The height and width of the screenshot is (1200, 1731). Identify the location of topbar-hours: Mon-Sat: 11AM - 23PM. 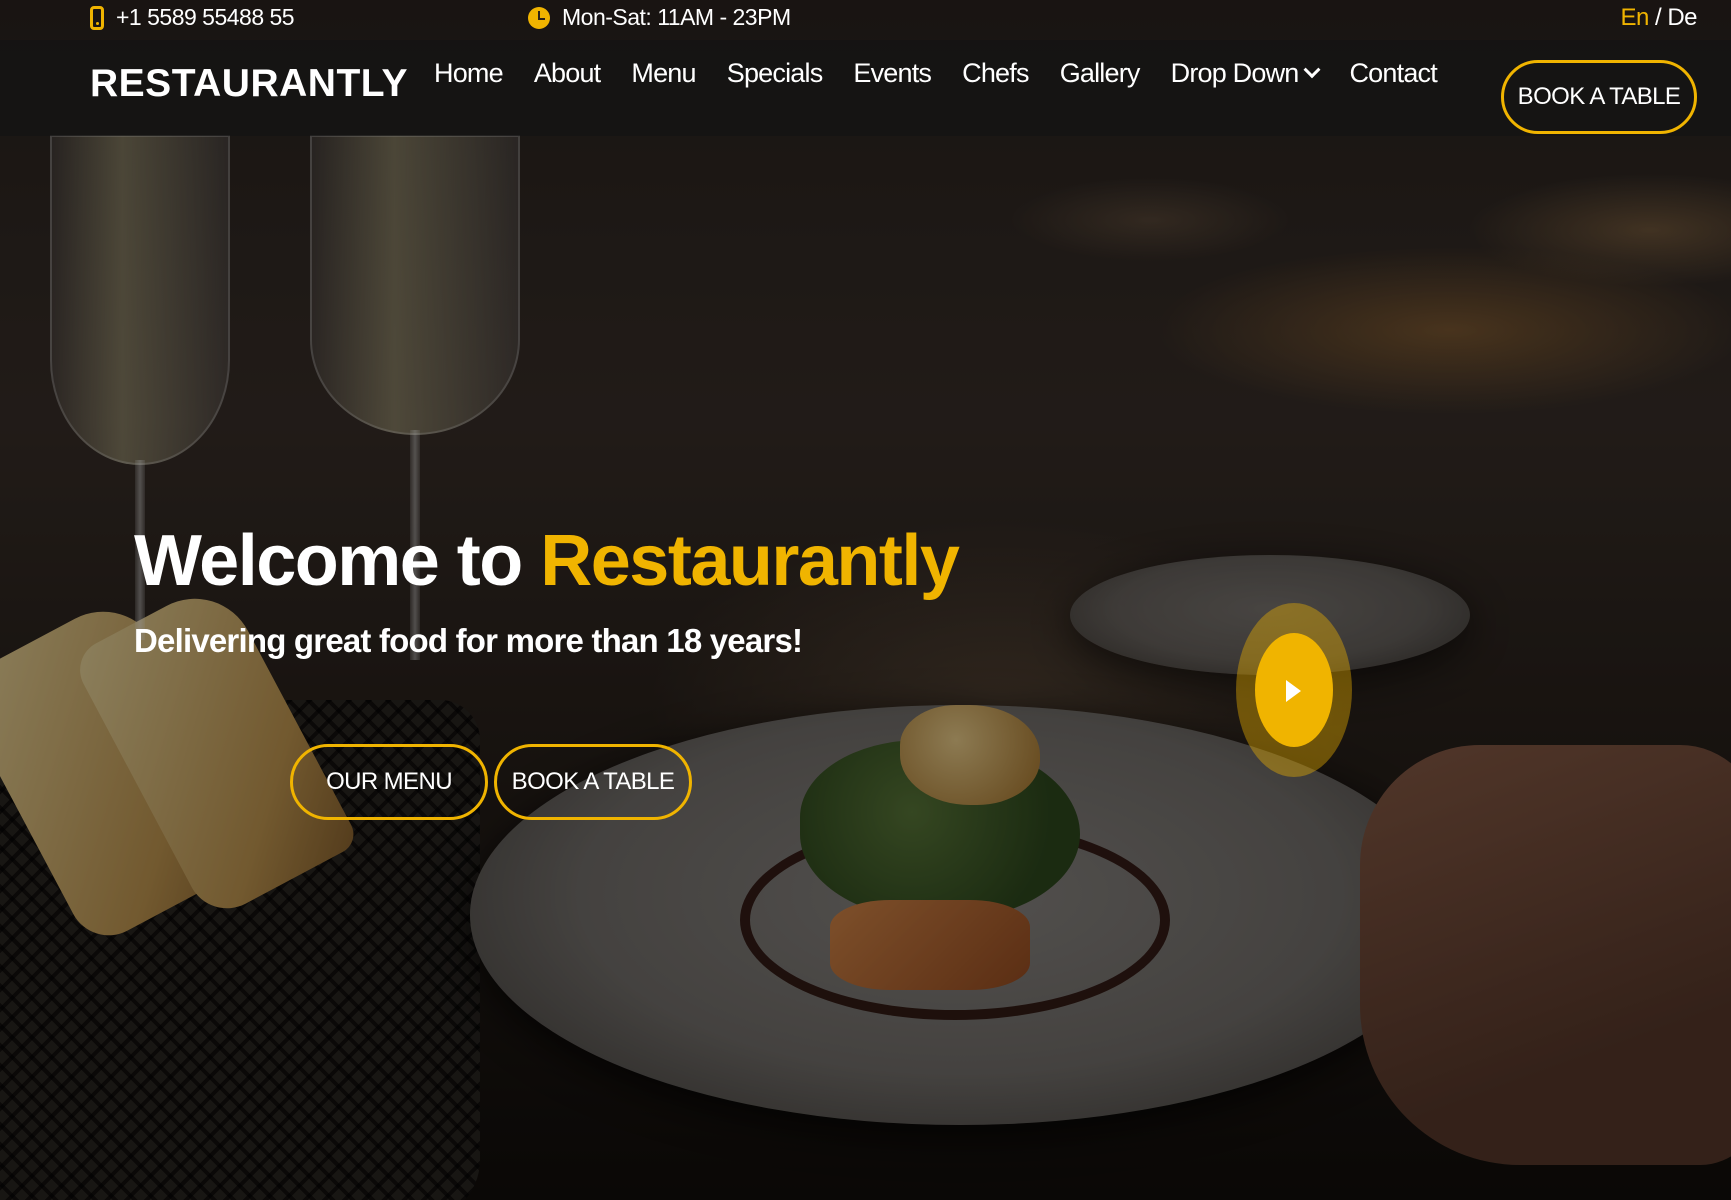
(659, 17).